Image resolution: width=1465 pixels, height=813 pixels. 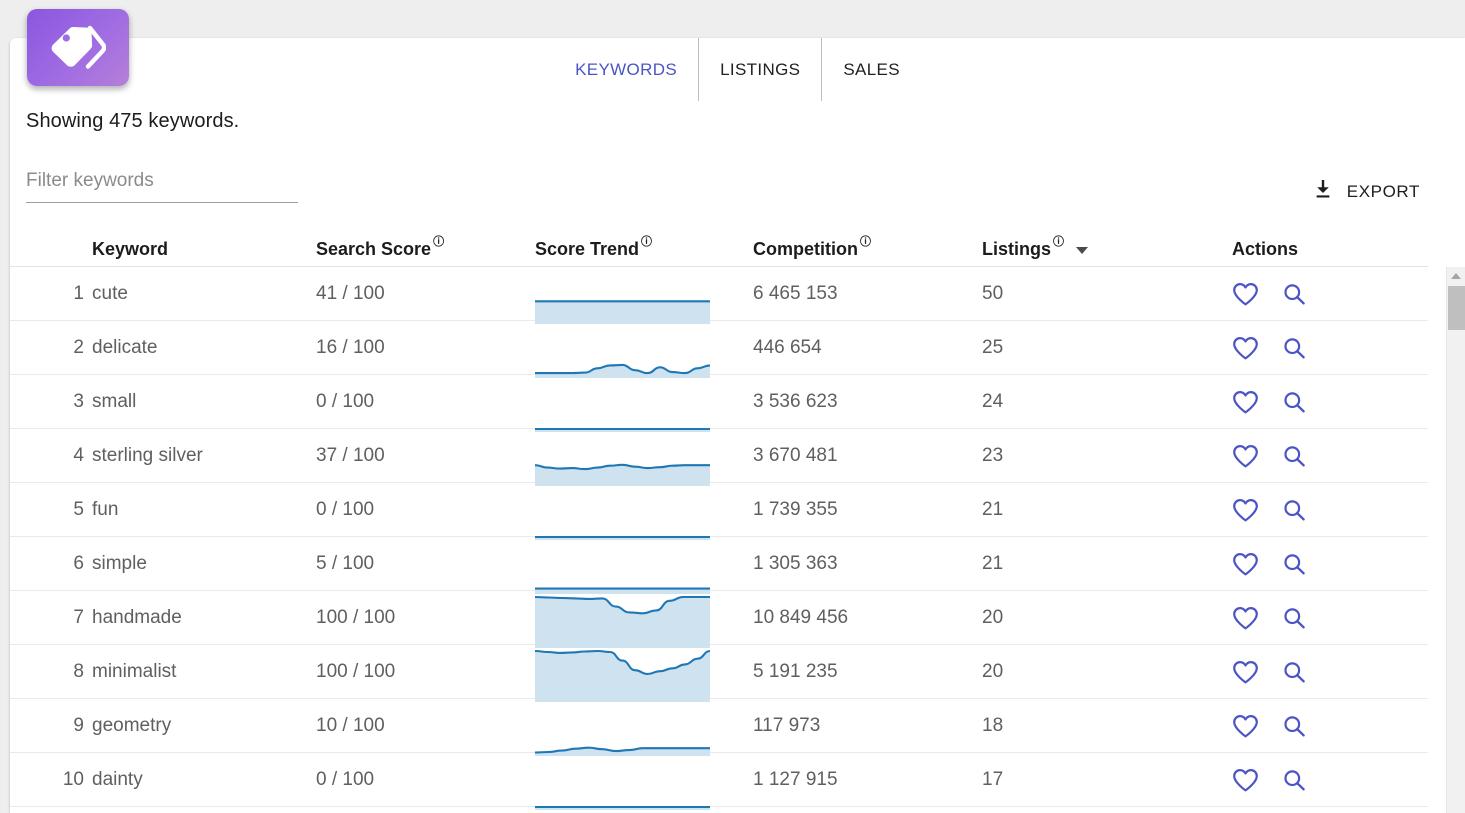 I want to click on export-label: EXPORT, so click(x=1383, y=191).